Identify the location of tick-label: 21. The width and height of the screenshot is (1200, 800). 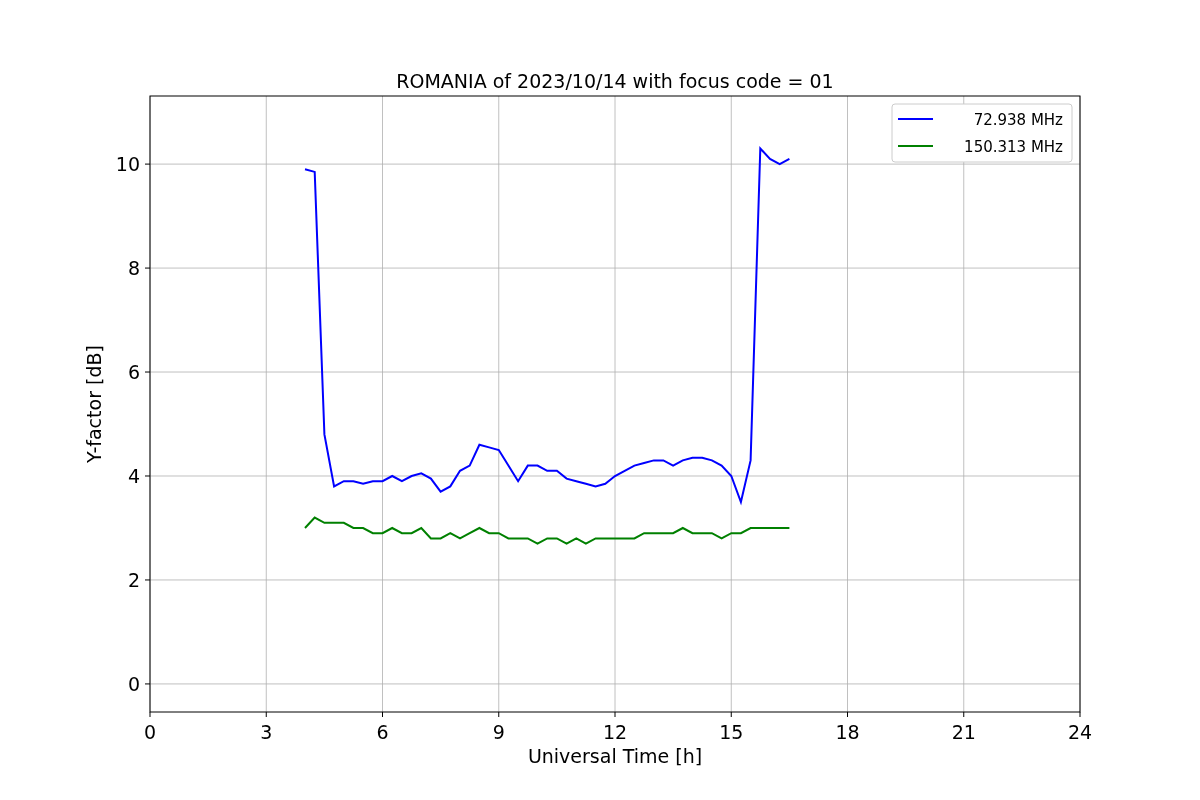
(963, 732).